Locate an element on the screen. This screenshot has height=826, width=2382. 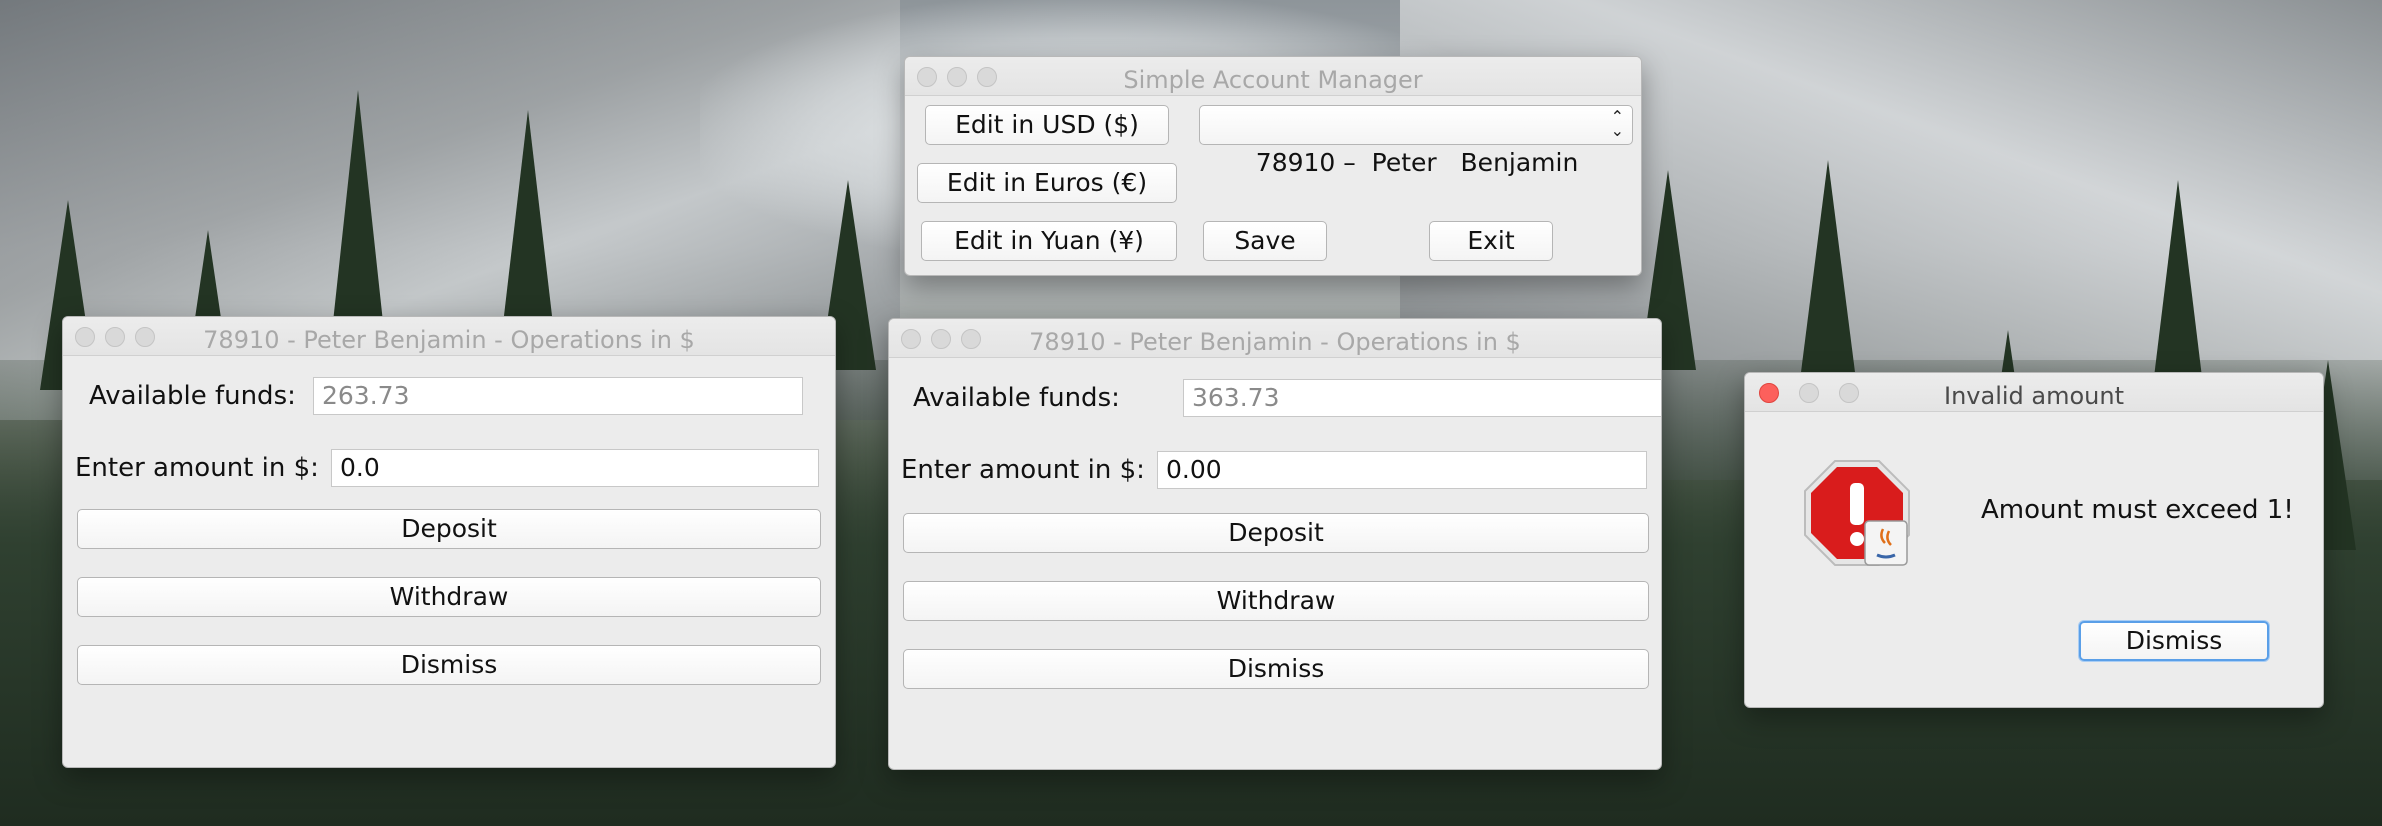
account-select: 78910 – Peter Benjamin ⌃ ⌄ is located at coordinates (1416, 141).